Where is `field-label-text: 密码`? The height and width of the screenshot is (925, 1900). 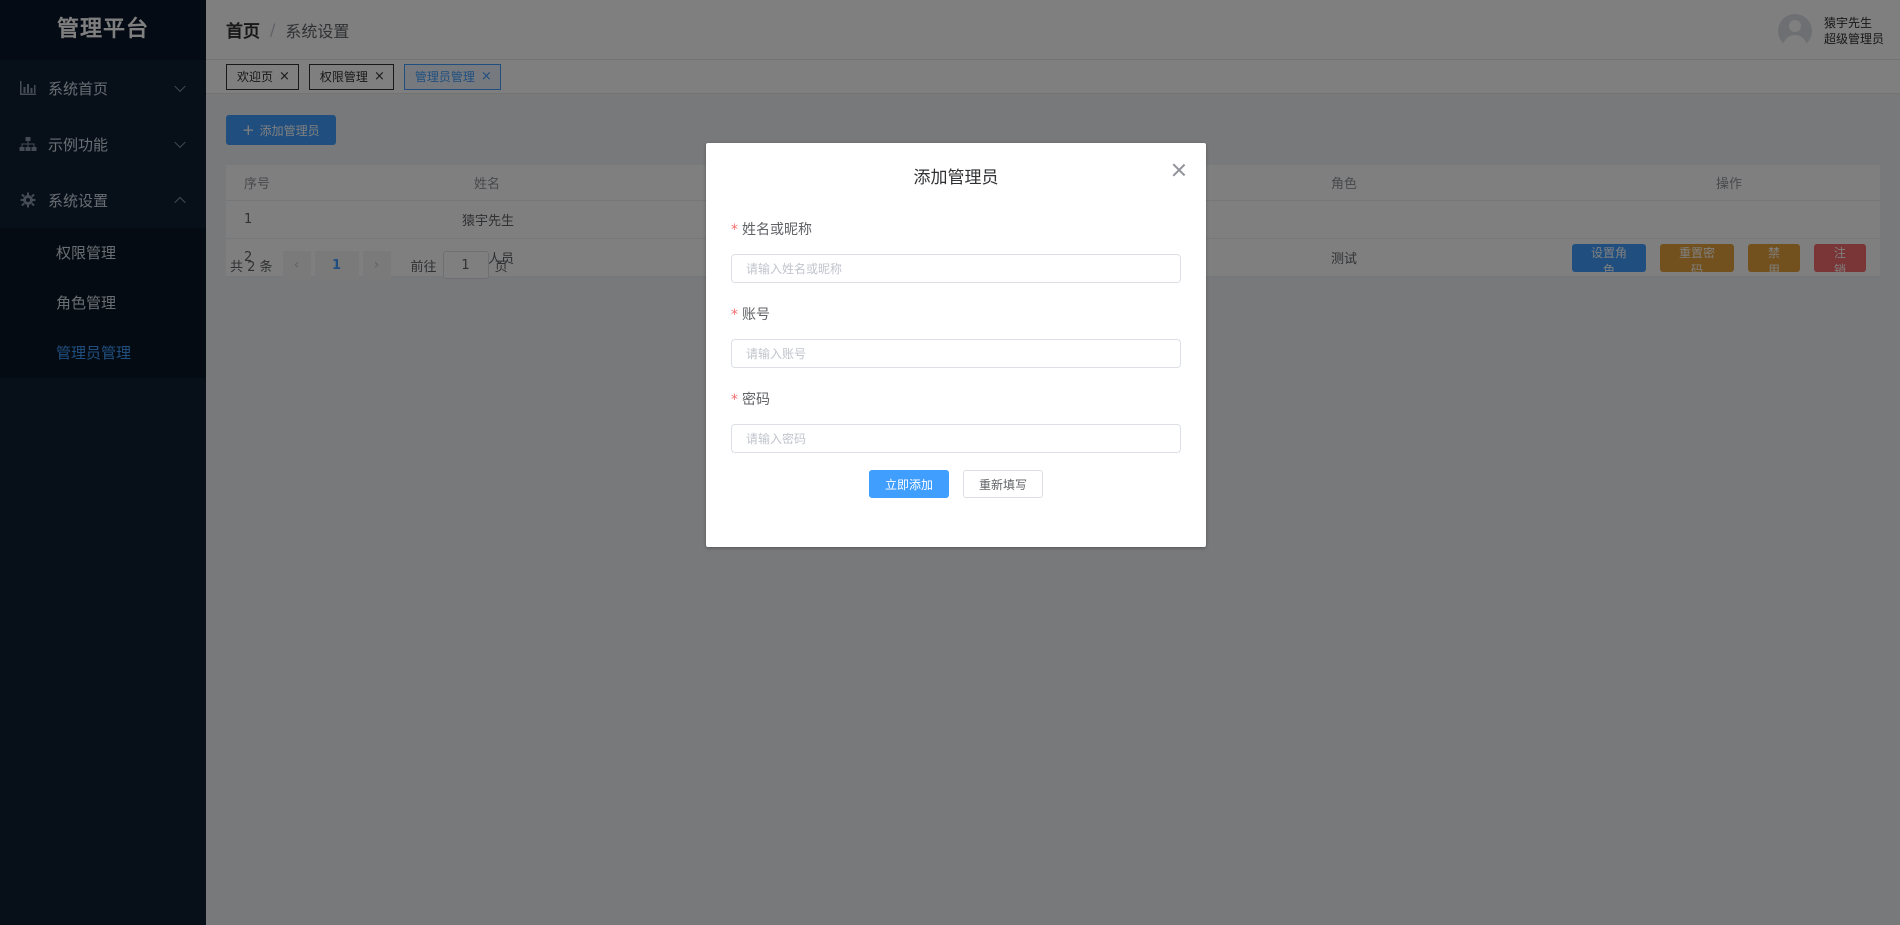 field-label-text: 密码 is located at coordinates (756, 400).